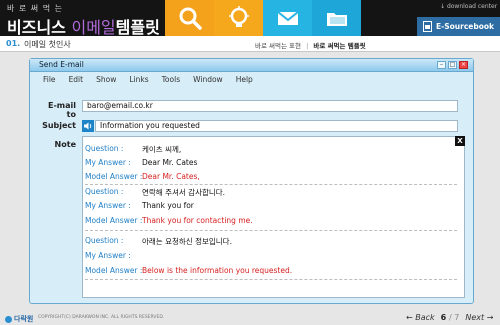 The image size is (500, 325). What do you see at coordinates (270, 106) in the screenshot?
I see `email-to-field: baro@email.co.kr` at bounding box center [270, 106].